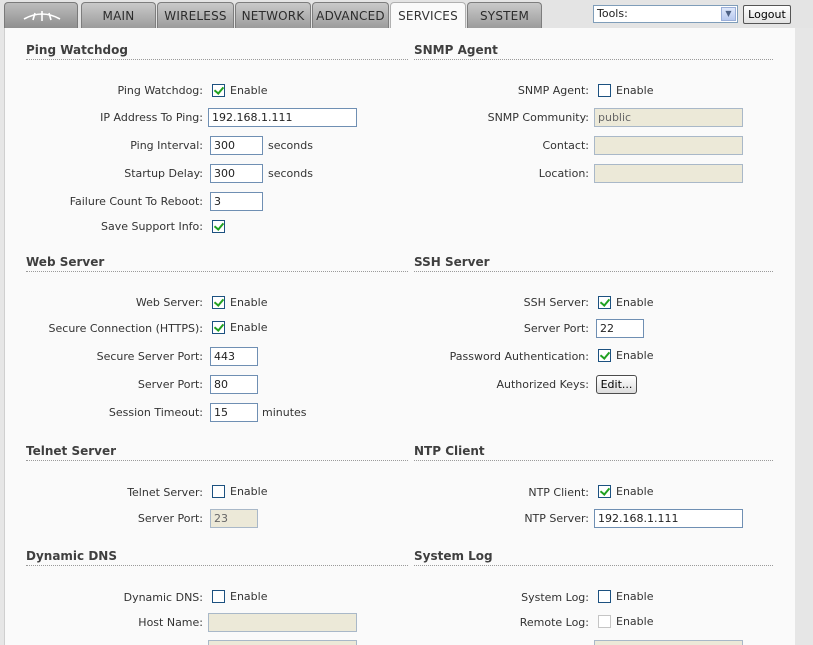  I want to click on ntp-client-label: NTP Client:, so click(558, 492).